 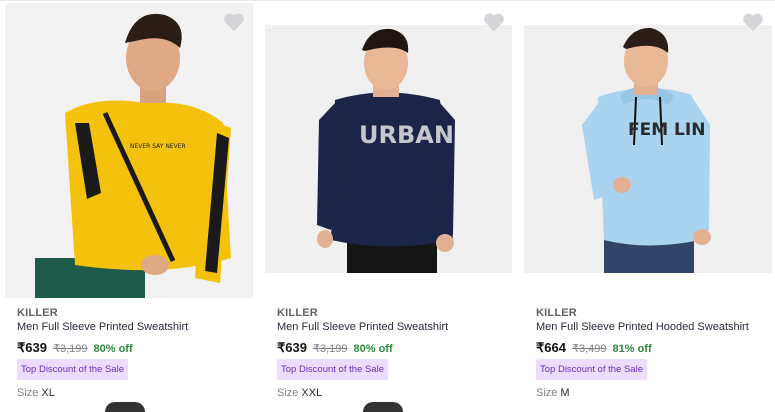 What do you see at coordinates (299, 393) in the screenshot?
I see `size-info: Size XXL` at bounding box center [299, 393].